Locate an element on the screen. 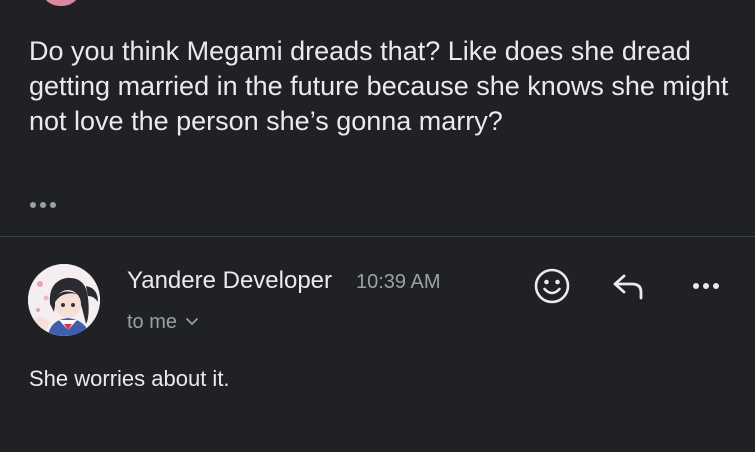 Image resolution: width=755 pixels, height=452 pixels. reply-button is located at coordinates (628, 286).